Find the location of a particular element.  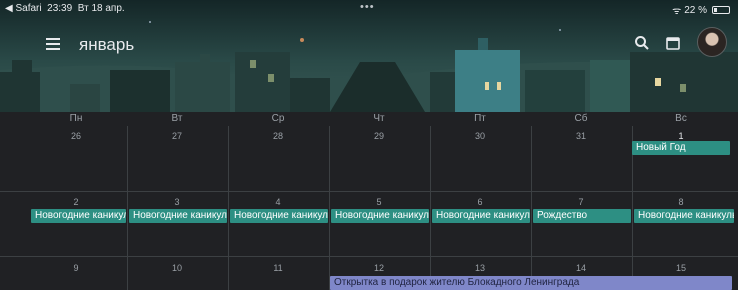

day-number: 5 is located at coordinates (378, 202).